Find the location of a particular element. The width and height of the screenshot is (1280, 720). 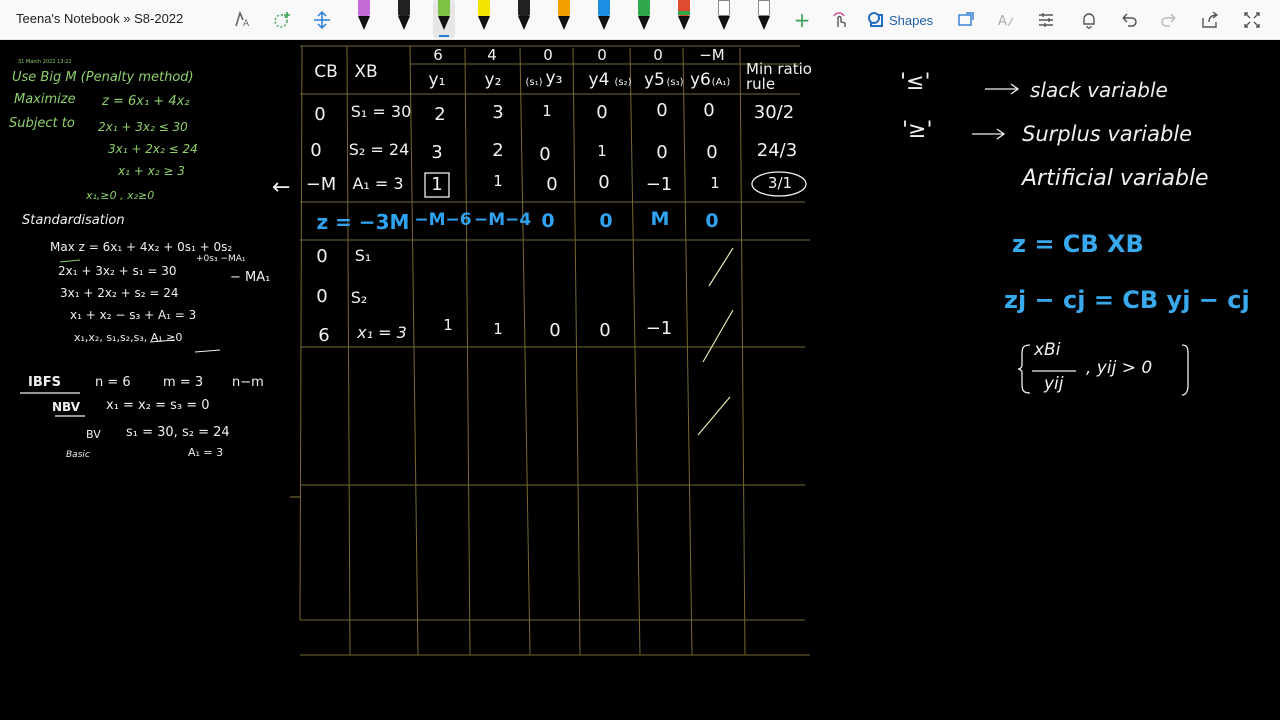

pen-blue is located at coordinates (604, 17).